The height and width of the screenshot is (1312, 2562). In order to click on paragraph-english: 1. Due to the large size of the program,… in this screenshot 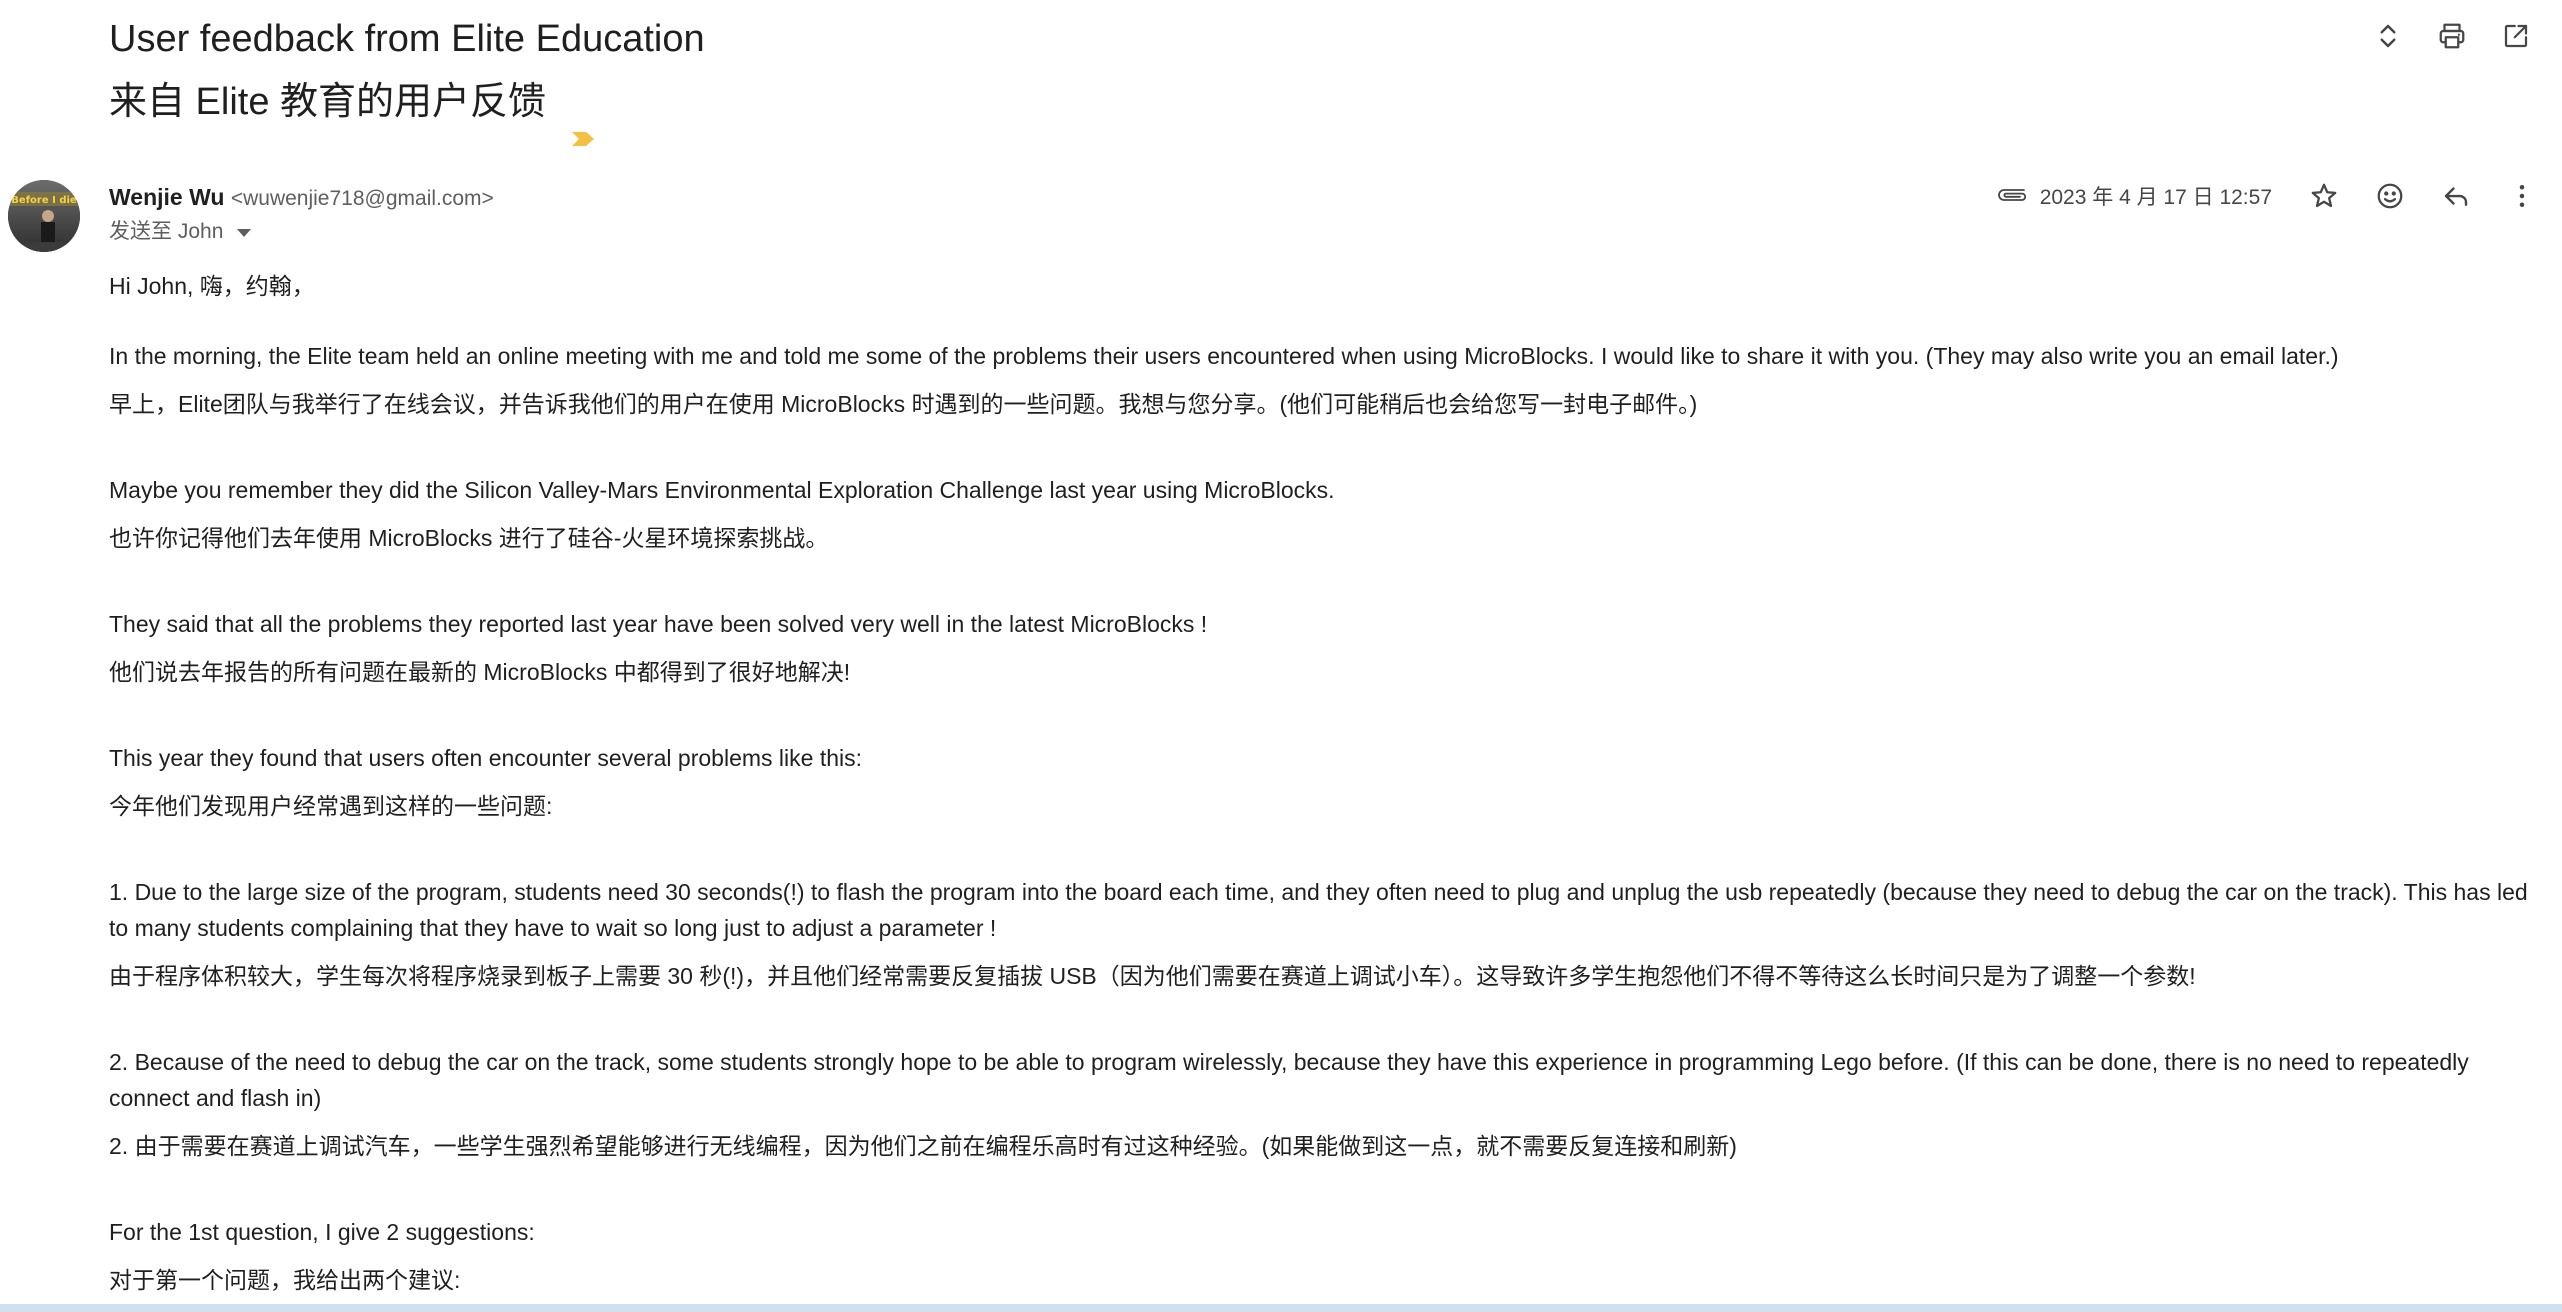, I will do `click(1318, 910)`.